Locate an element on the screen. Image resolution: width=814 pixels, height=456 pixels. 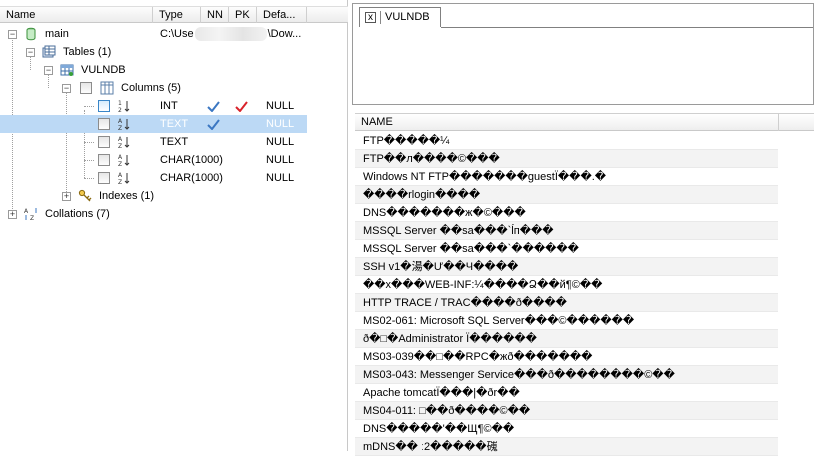
indexes-label: Indexes (1) is located at coordinates (127, 196).